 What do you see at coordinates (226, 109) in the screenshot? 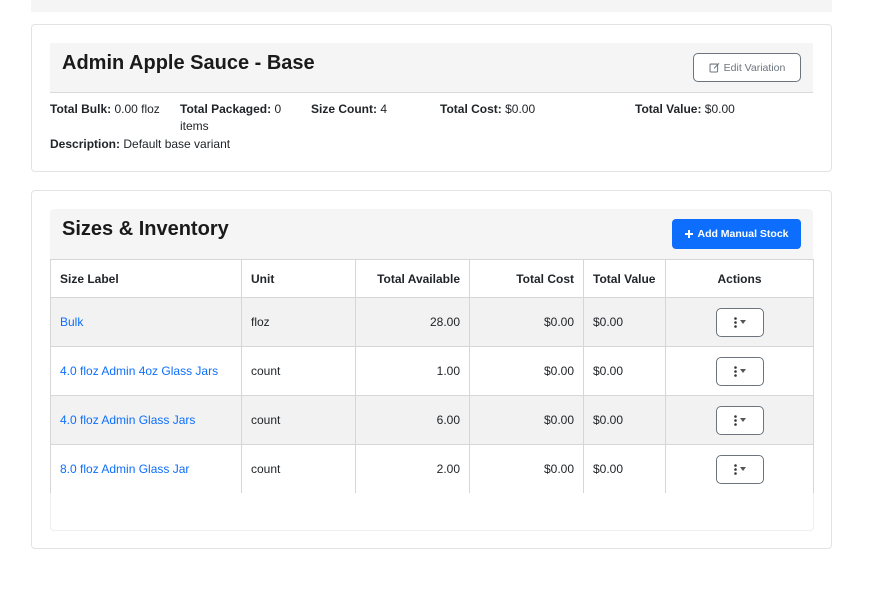
I see `stat-label: Total Packaged:` at bounding box center [226, 109].